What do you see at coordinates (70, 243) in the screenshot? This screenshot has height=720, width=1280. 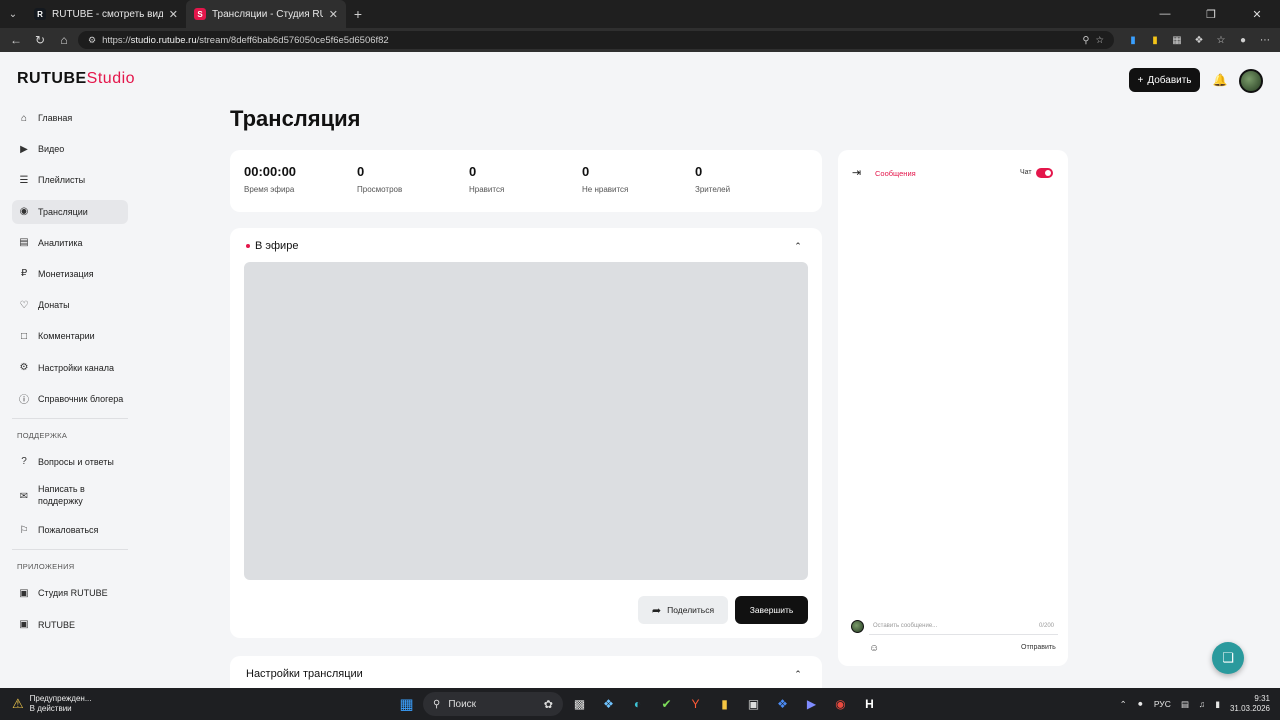 I see `sidebar-item-analytics: ▤ Аналитика` at bounding box center [70, 243].